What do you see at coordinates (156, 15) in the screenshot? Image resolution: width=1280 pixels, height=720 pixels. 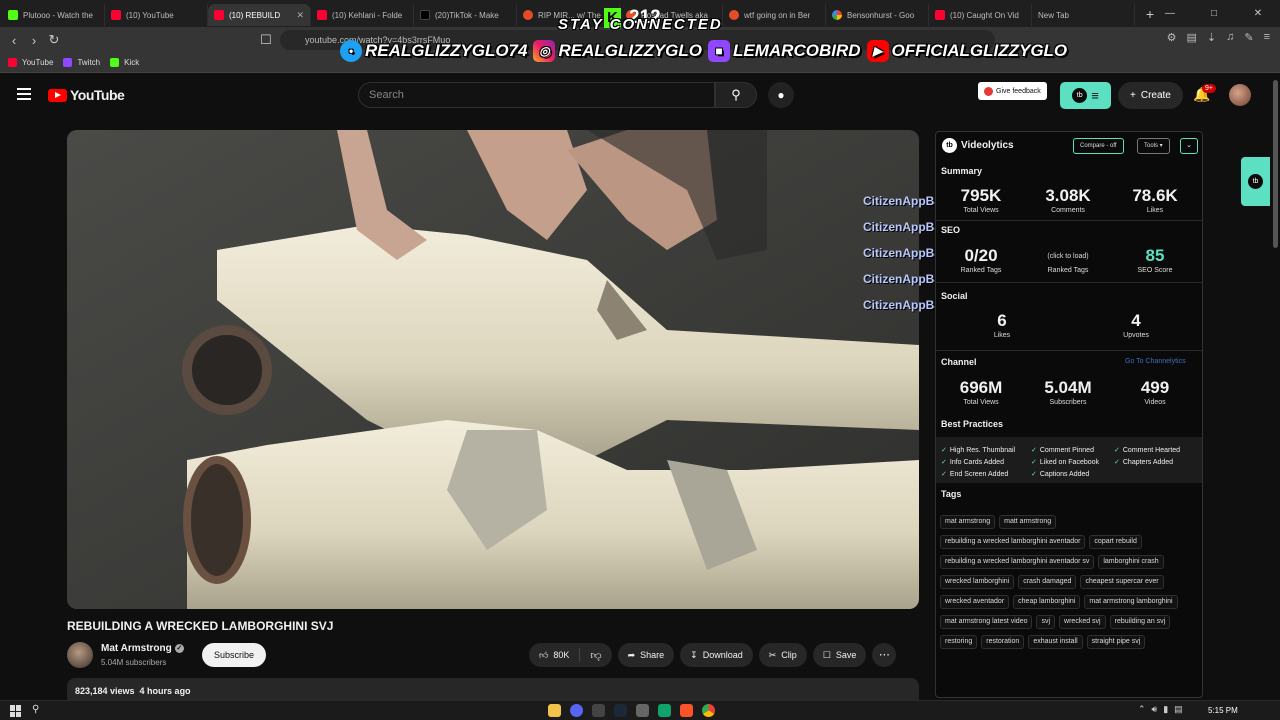 I see `browser-tab: (10) YouTube` at bounding box center [156, 15].